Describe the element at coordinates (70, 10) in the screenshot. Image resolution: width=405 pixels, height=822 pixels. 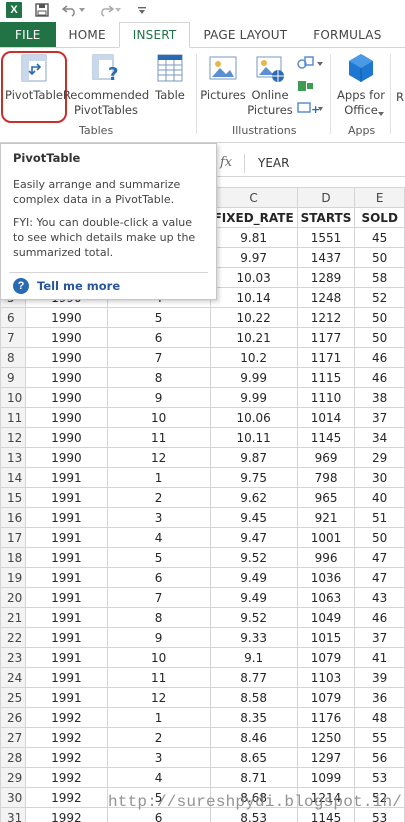
I see `undo-icon` at that location.